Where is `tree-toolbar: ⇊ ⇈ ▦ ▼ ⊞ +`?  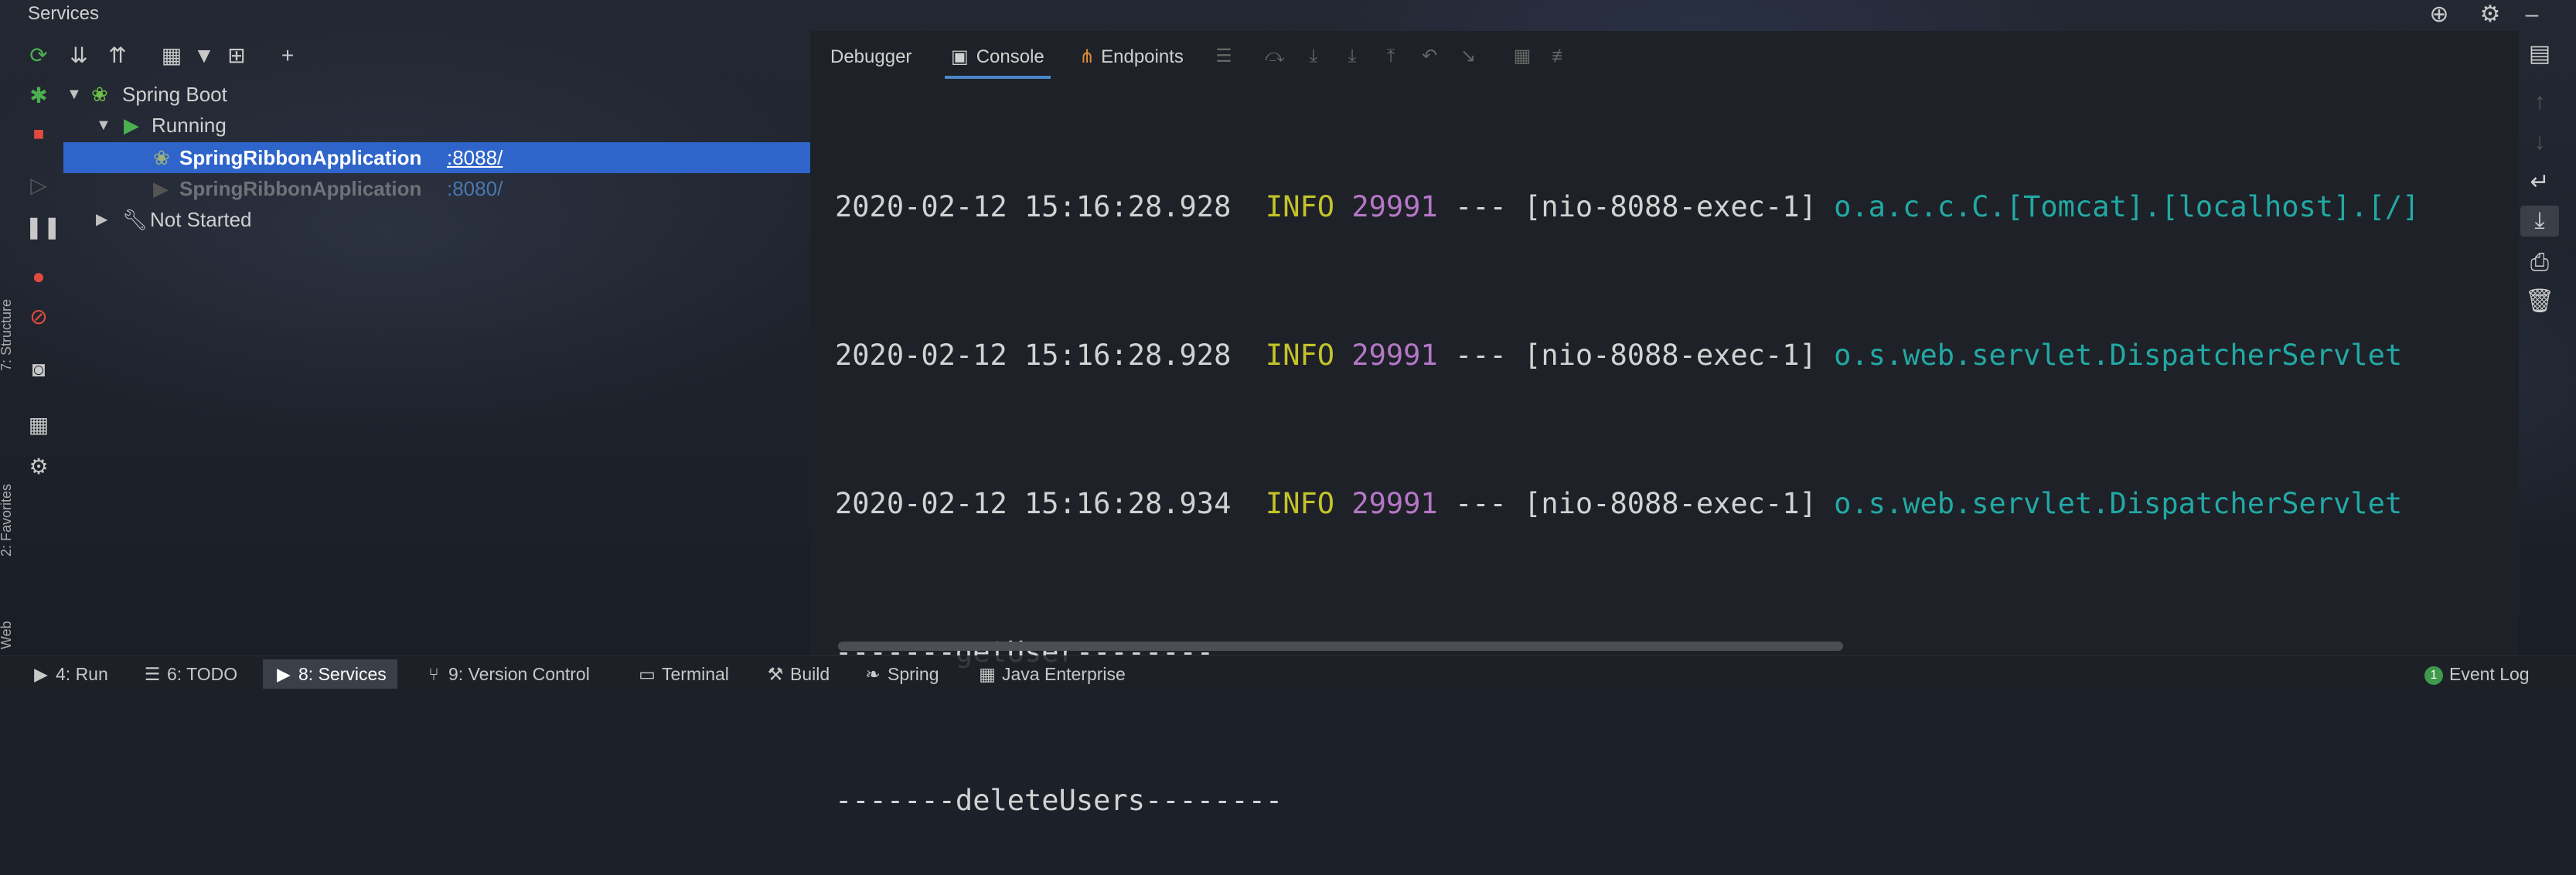 tree-toolbar: ⇊ ⇈ ▦ ▼ ⊞ + is located at coordinates (218, 56).